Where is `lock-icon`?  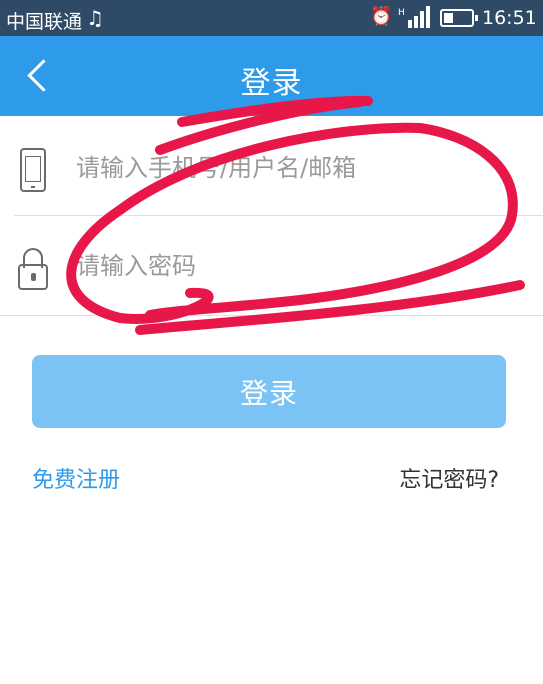 lock-icon is located at coordinates (34, 268).